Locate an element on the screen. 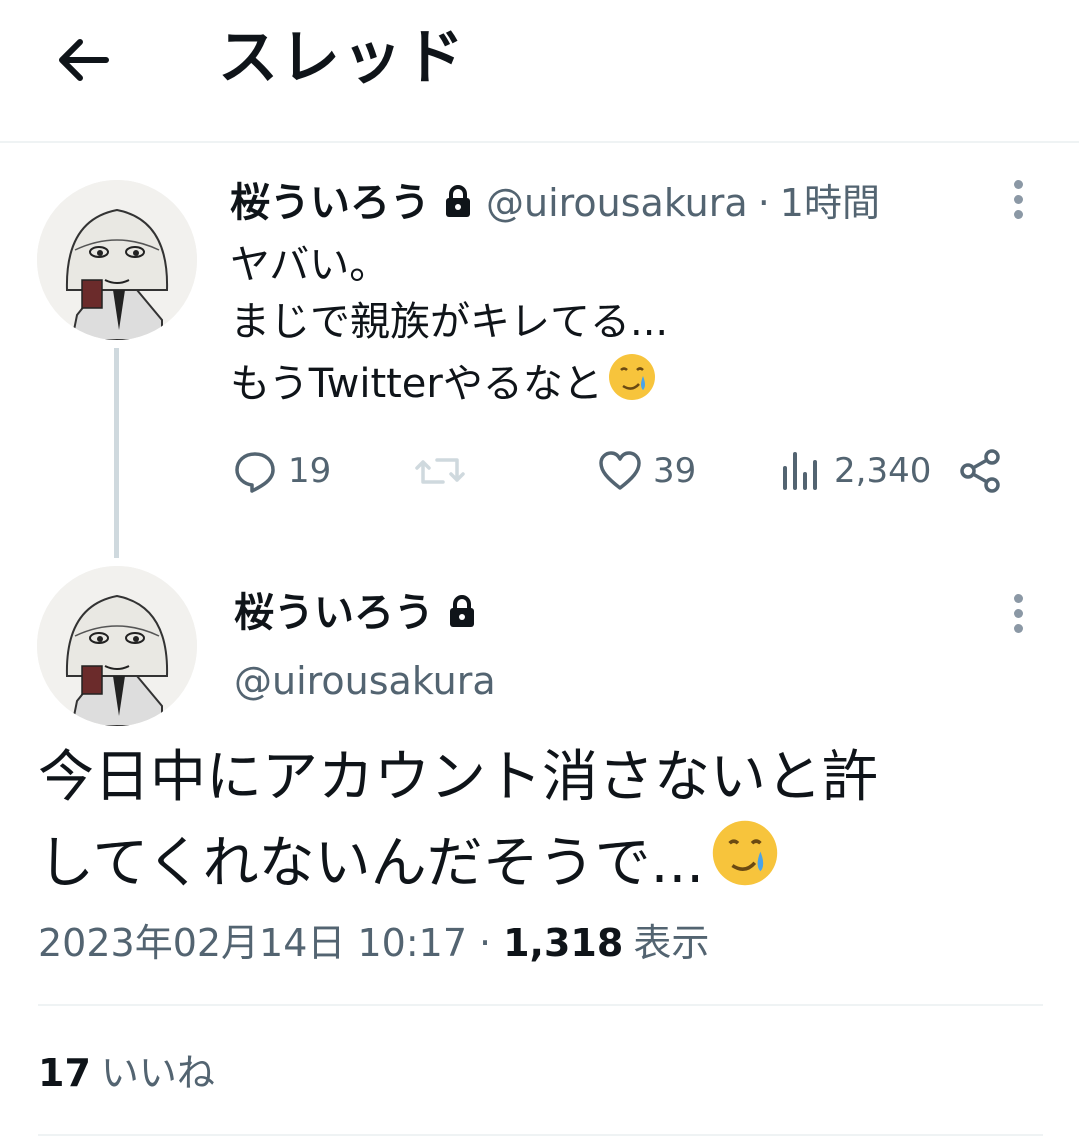  back-arrow-icon is located at coordinates (84, 60).